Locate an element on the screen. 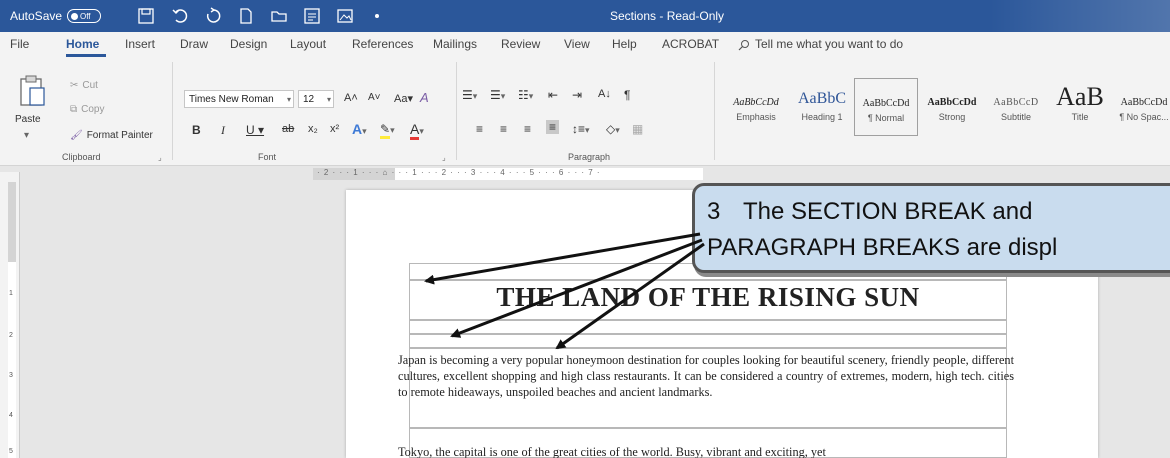  change-case-icon: Aa▾ is located at coordinates (403, 98).